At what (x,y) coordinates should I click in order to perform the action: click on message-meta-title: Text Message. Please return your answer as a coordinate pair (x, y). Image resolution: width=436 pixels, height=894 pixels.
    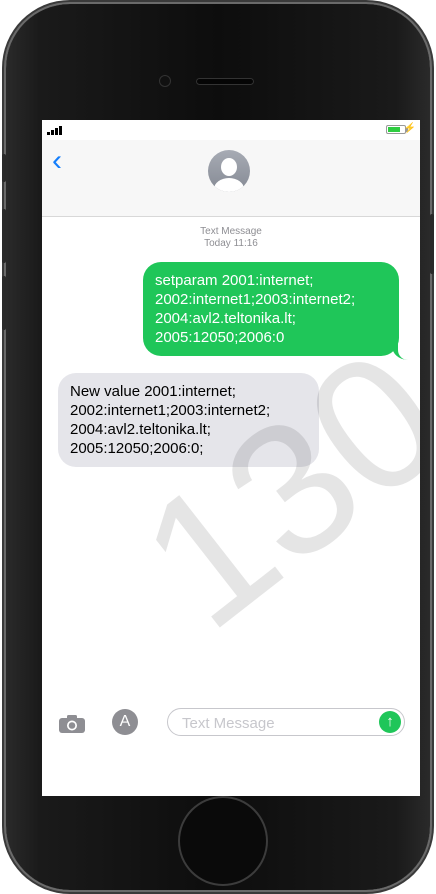
    Looking at the image, I should click on (231, 231).